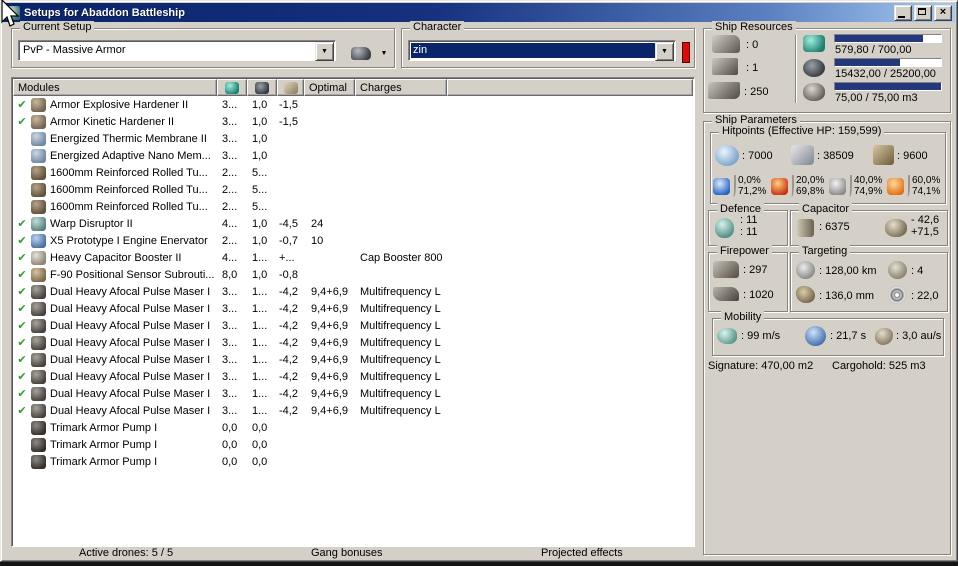 The image size is (958, 566). I want to click on column-header-cpu, so click(232, 87).